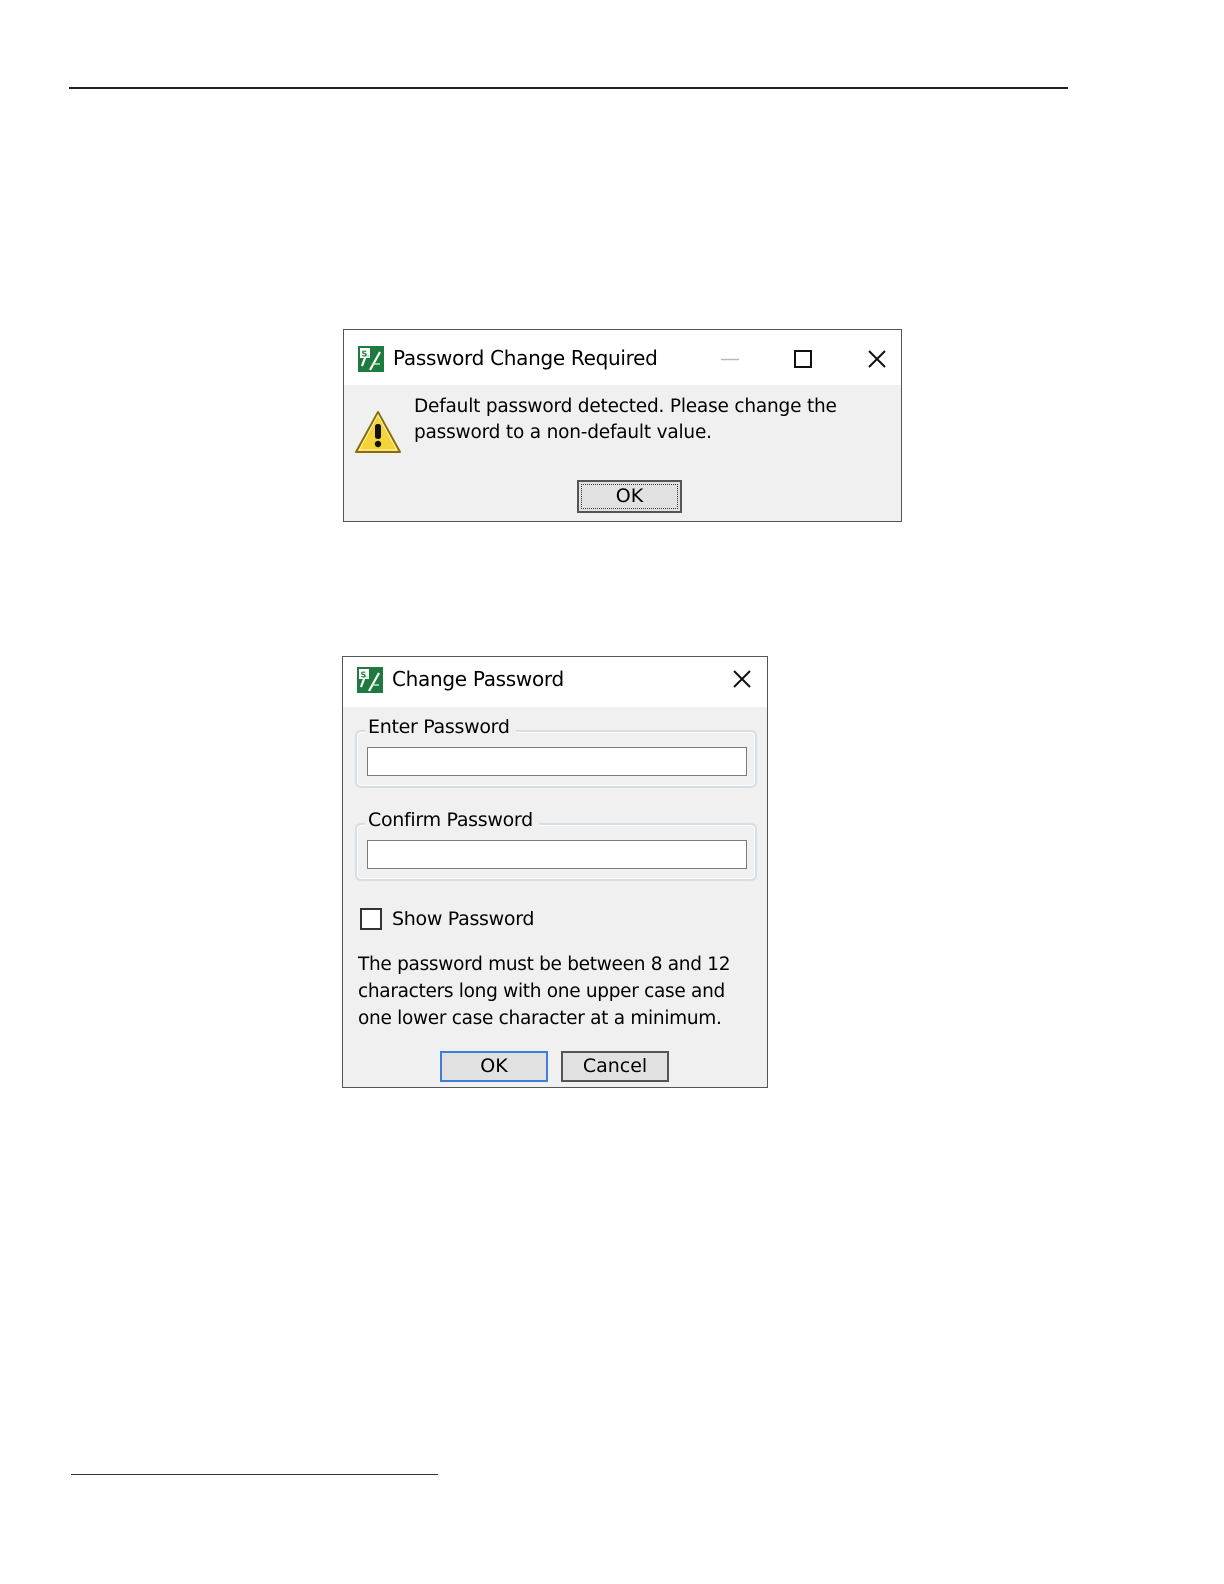 This screenshot has width=1224, height=1584. Describe the element at coordinates (730, 359) in the screenshot. I see `minimize-icon` at that location.